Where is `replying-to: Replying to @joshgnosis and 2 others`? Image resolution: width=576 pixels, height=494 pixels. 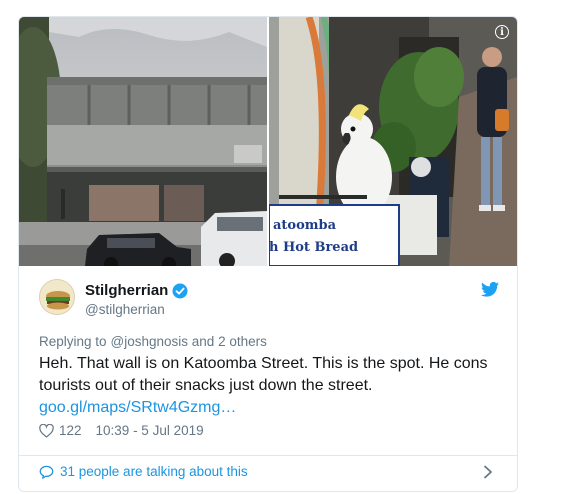 replying-to: Replying to @joshgnosis and 2 others is located at coordinates (153, 341).